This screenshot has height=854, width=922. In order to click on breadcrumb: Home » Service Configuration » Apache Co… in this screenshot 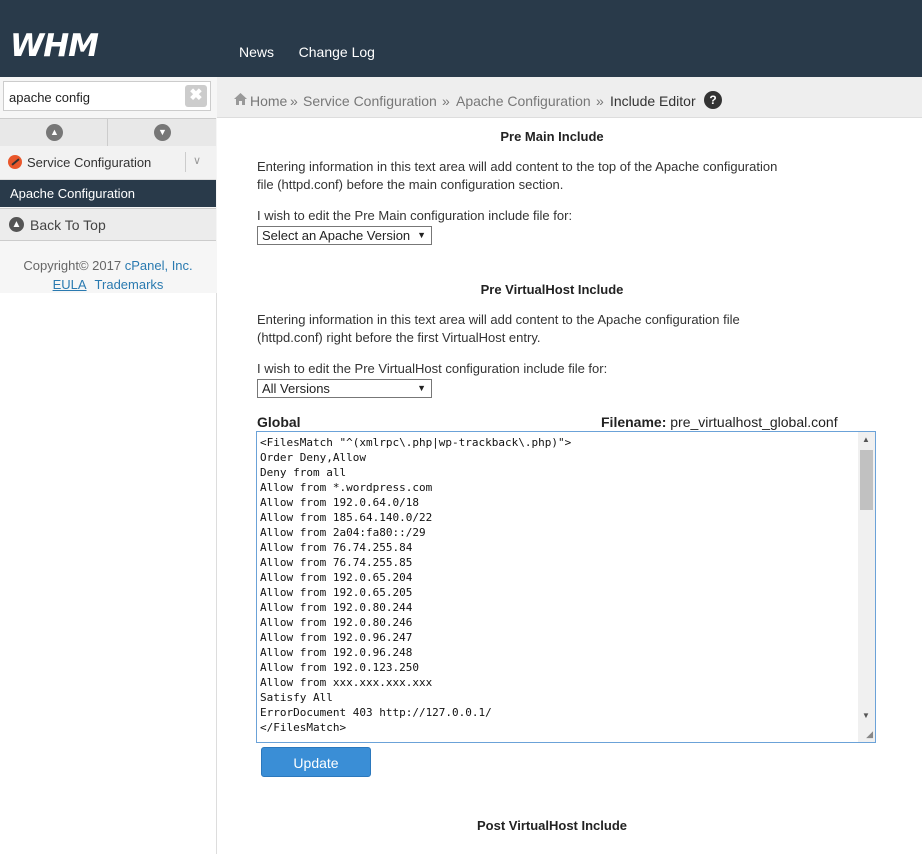, I will do `click(569, 97)`.